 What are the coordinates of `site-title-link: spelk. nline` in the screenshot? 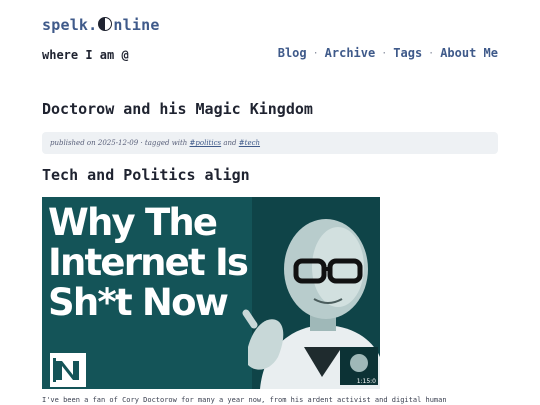 It's located at (101, 25).